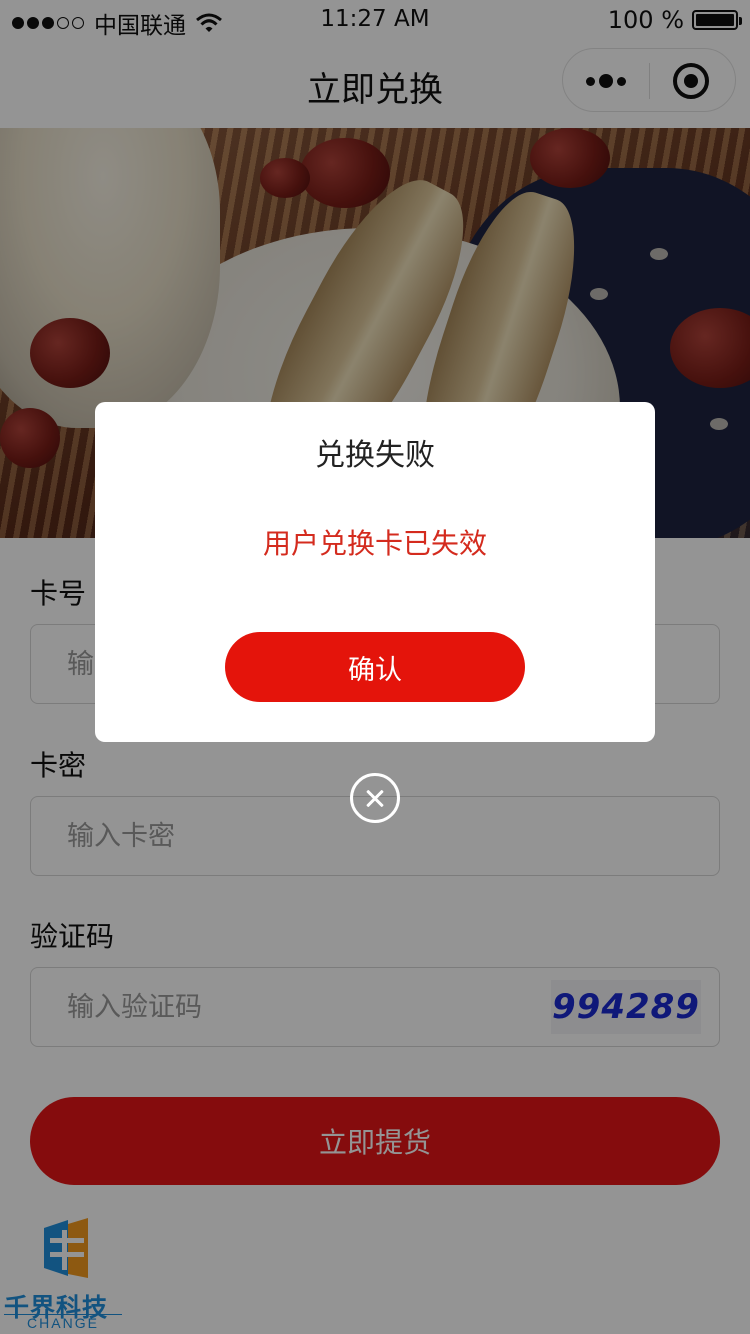 The height and width of the screenshot is (1334, 750). What do you see at coordinates (375, 455) in the screenshot?
I see `dialog-title: 兑换失败` at bounding box center [375, 455].